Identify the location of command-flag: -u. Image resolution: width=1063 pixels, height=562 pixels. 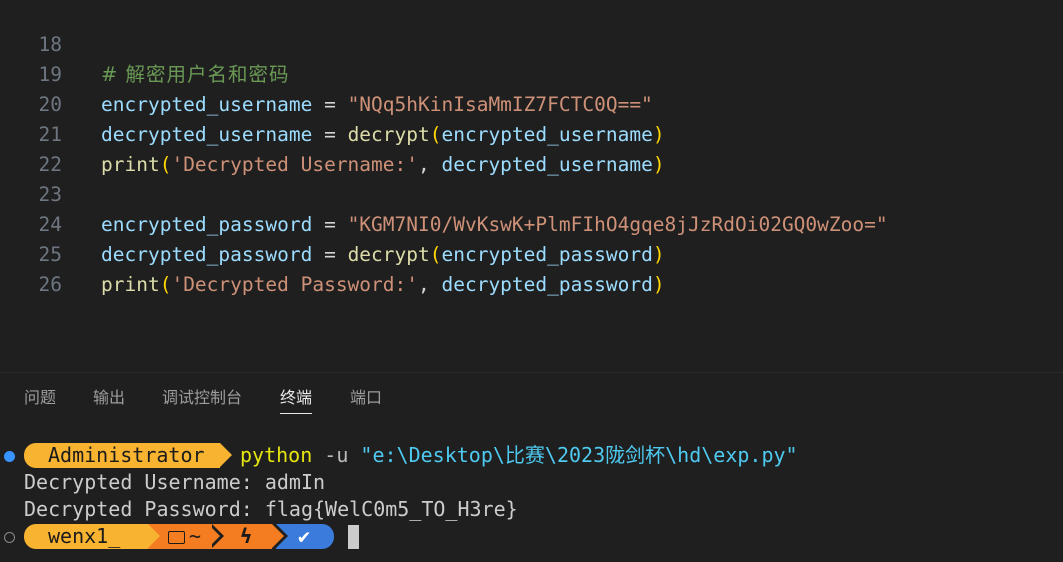
(336, 455).